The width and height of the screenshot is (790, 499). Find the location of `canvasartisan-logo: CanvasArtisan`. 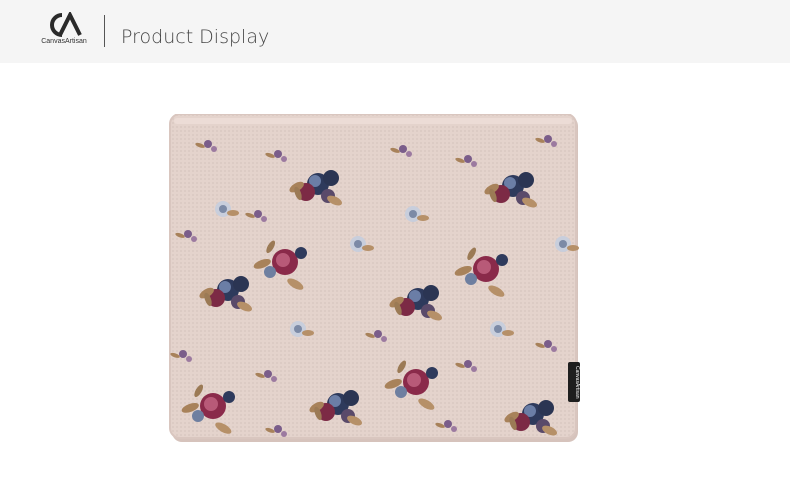

canvasartisan-logo: CanvasArtisan is located at coordinates (64, 31).